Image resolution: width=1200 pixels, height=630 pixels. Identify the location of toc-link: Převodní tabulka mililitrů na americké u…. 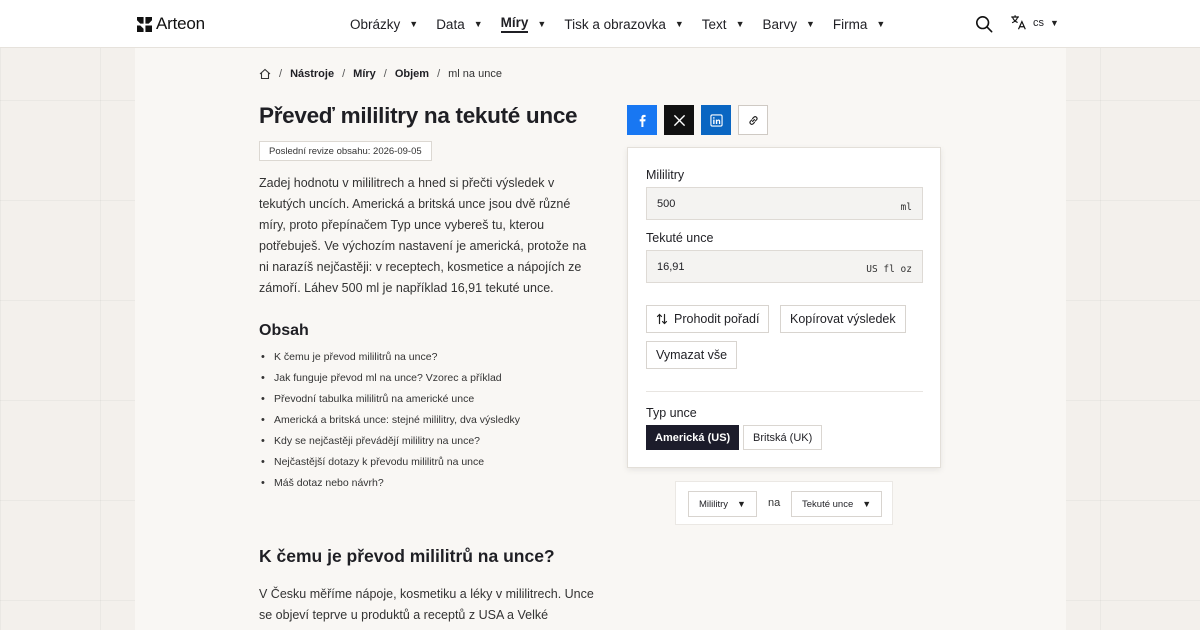
(389, 399).